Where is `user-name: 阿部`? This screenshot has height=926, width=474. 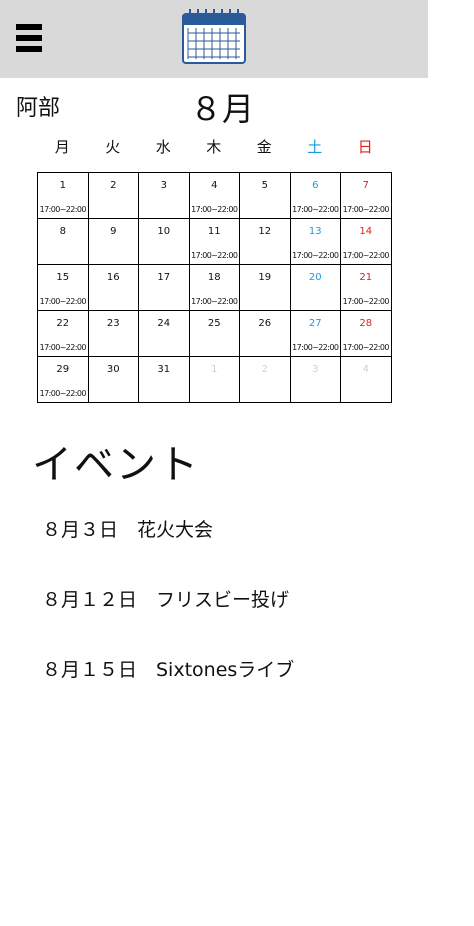
user-name: 阿部 is located at coordinates (38, 108).